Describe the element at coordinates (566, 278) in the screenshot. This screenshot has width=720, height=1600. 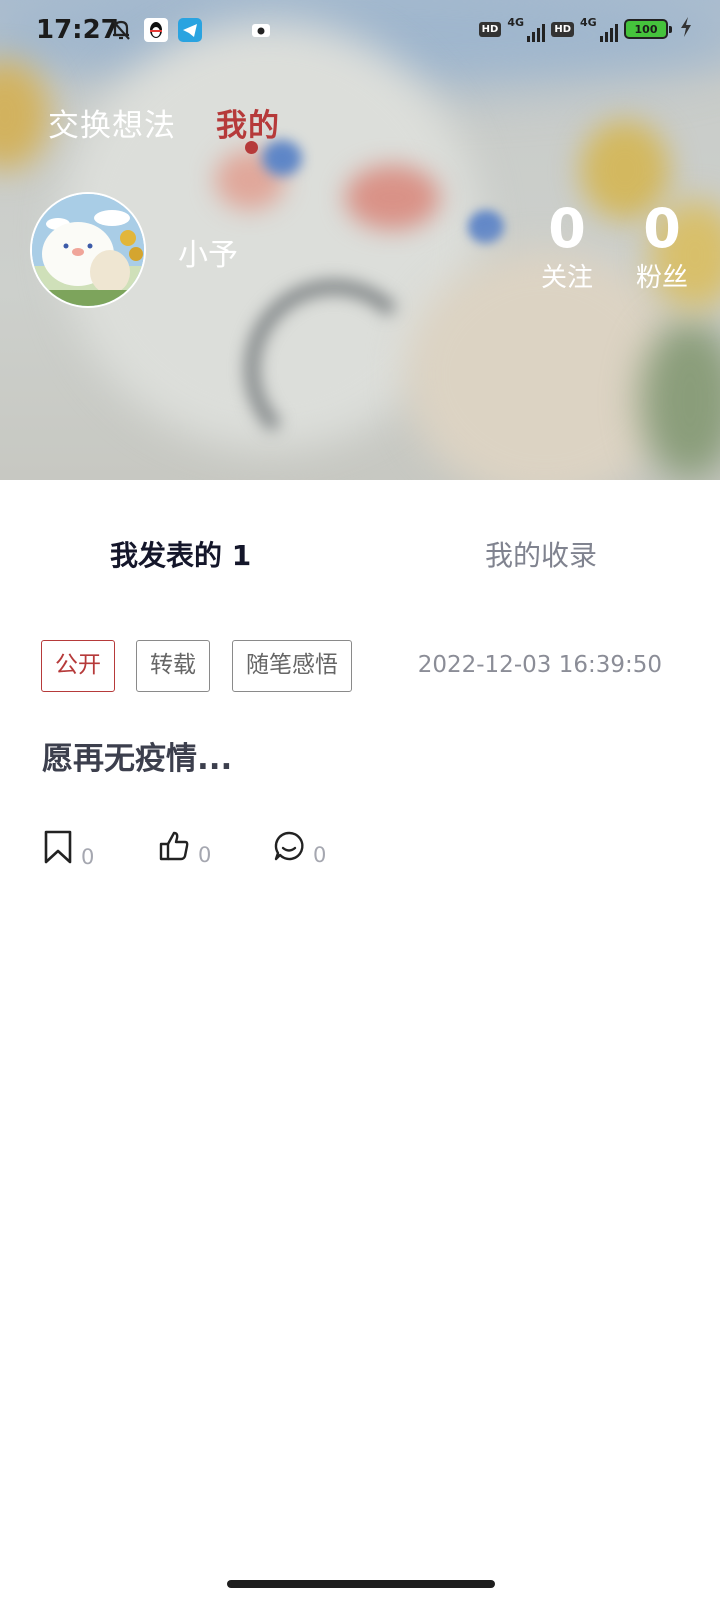
I see `following-label: 关注` at that location.